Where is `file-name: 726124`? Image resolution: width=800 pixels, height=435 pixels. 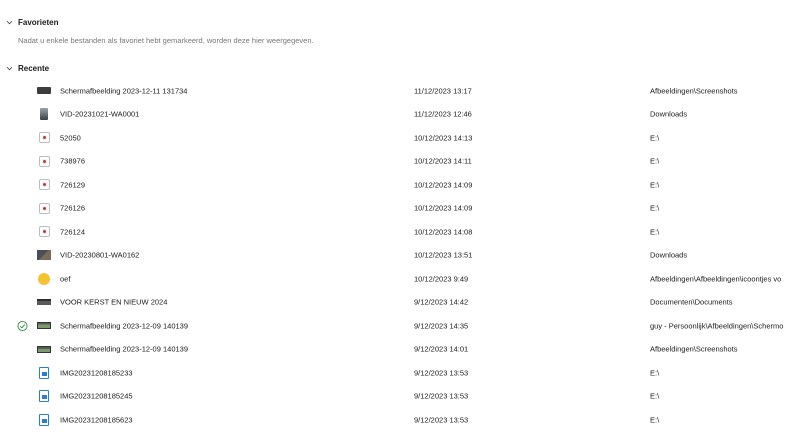
file-name: 726124 is located at coordinates (73, 232).